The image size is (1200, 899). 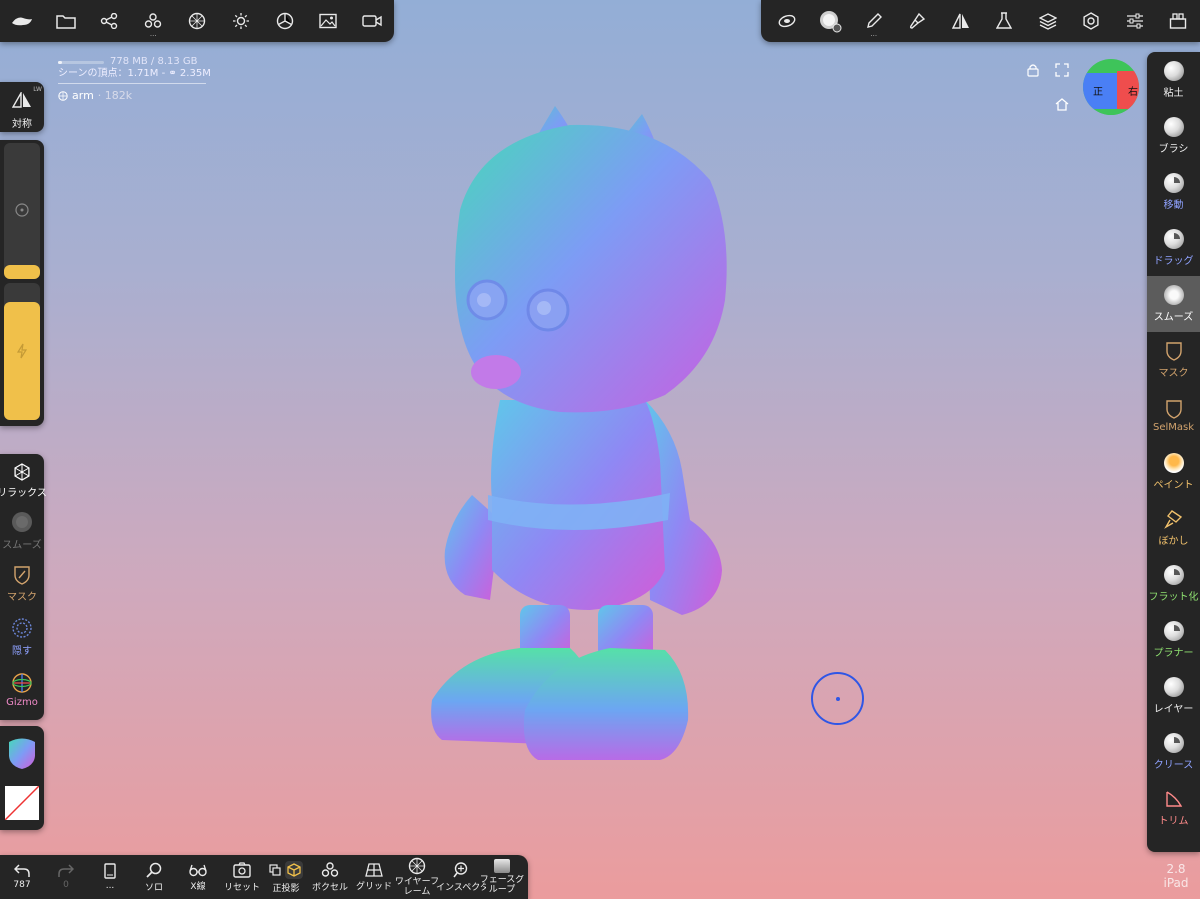 What do you see at coordinates (961, 21) in the screenshot?
I see `symmetry-icon` at bounding box center [961, 21].